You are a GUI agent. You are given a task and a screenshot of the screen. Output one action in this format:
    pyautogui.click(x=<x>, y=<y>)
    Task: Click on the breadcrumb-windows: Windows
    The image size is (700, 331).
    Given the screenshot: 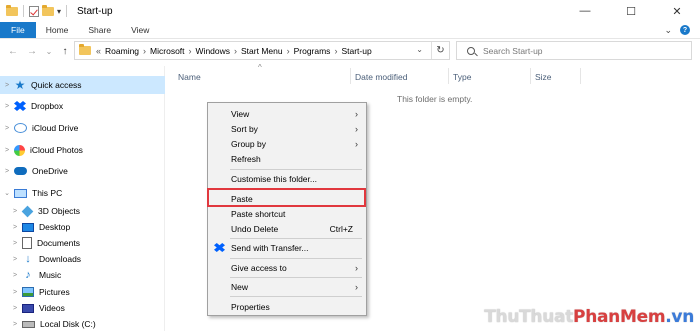 What is the action you would take?
    pyautogui.click(x=213, y=51)
    